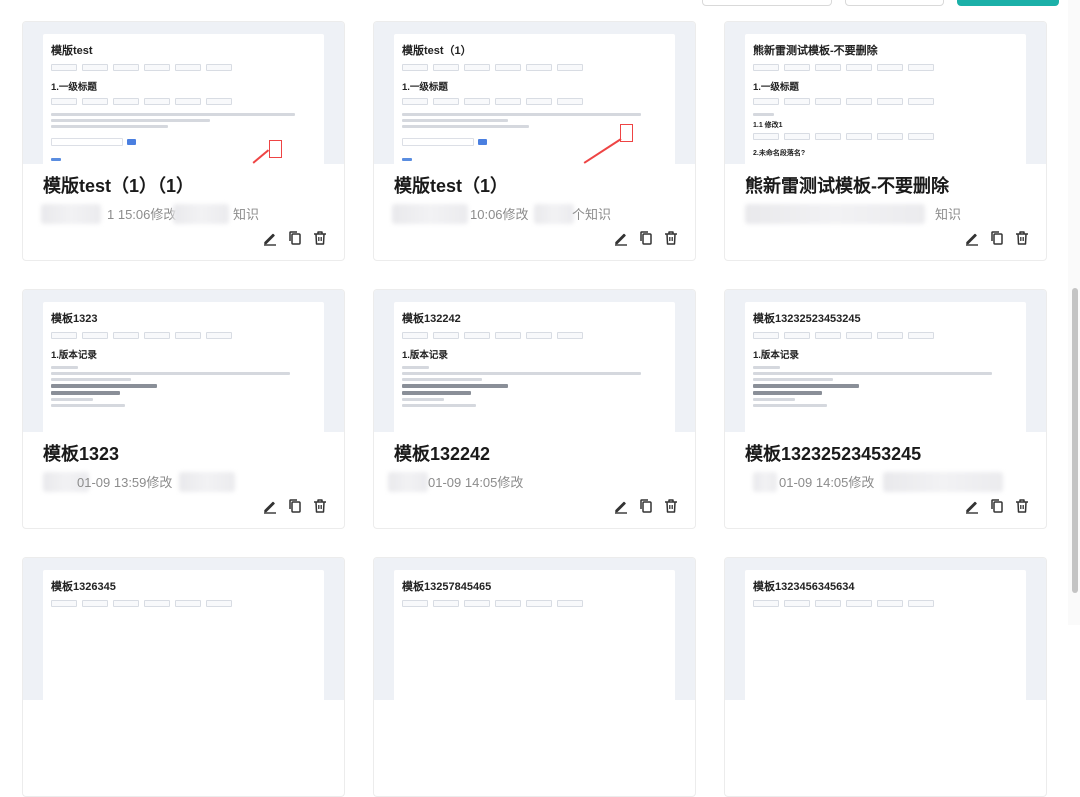  What do you see at coordinates (885, 635) in the screenshot?
I see `preview-paper: 模板1323456345634` at bounding box center [885, 635].